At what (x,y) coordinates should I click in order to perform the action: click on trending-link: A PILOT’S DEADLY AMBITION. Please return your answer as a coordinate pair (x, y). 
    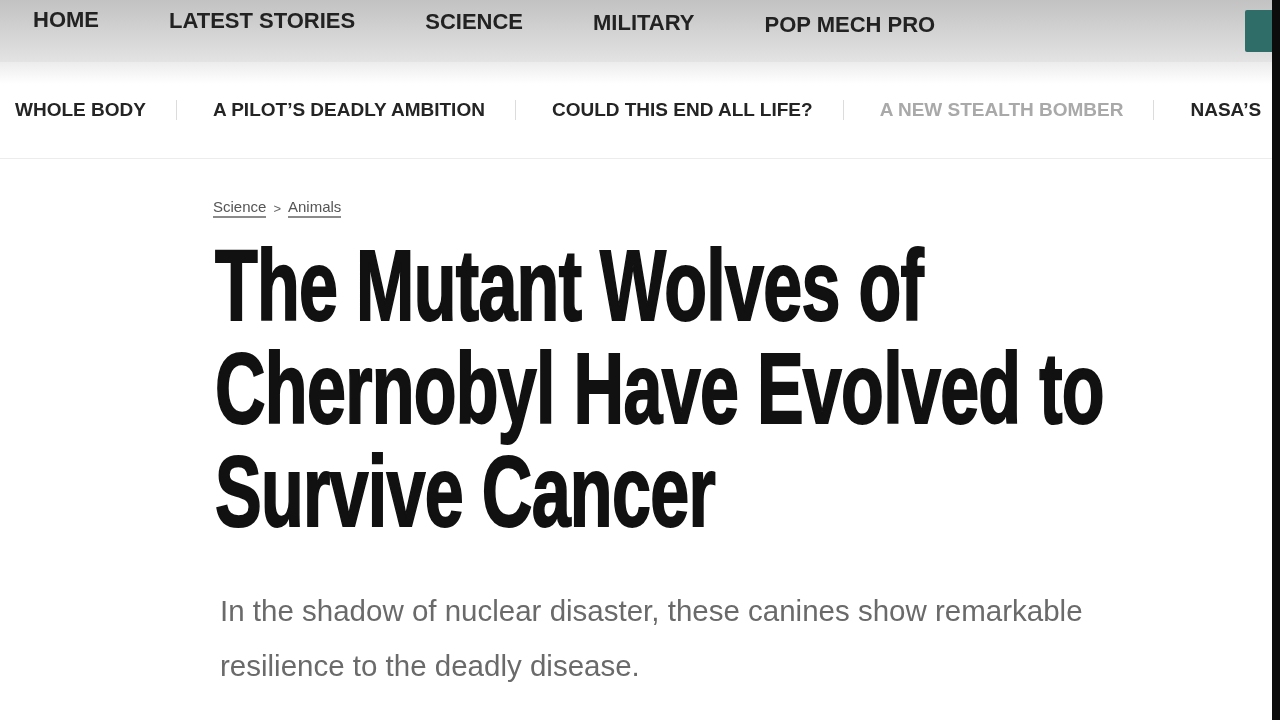
    Looking at the image, I should click on (348, 110).